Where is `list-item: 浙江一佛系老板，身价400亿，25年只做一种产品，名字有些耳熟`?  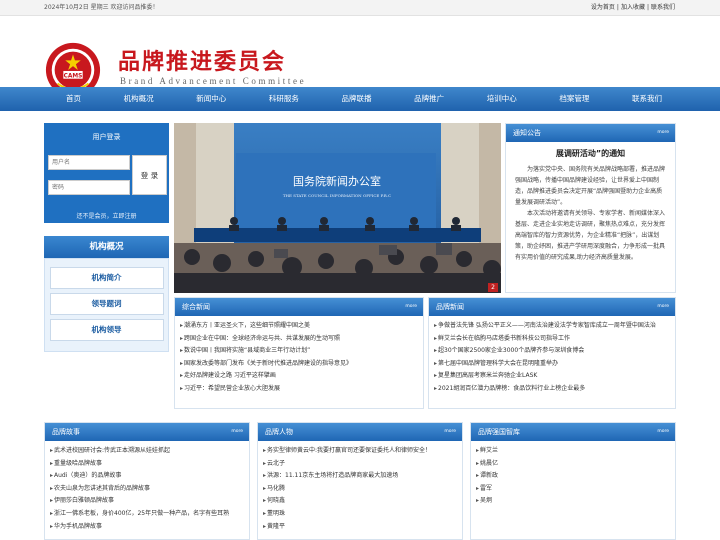
list-item: 浙江一佛系老板，身价400亿，25年只做一种产品，名字有些耳熟 is located at coordinates (147, 514).